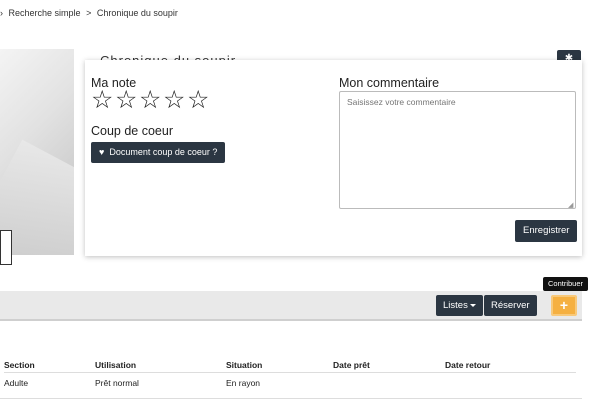 Image resolution: width=600 pixels, height=408 pixels. I want to click on star-rating: ☆ ☆ ☆ ☆ ☆, so click(150, 99).